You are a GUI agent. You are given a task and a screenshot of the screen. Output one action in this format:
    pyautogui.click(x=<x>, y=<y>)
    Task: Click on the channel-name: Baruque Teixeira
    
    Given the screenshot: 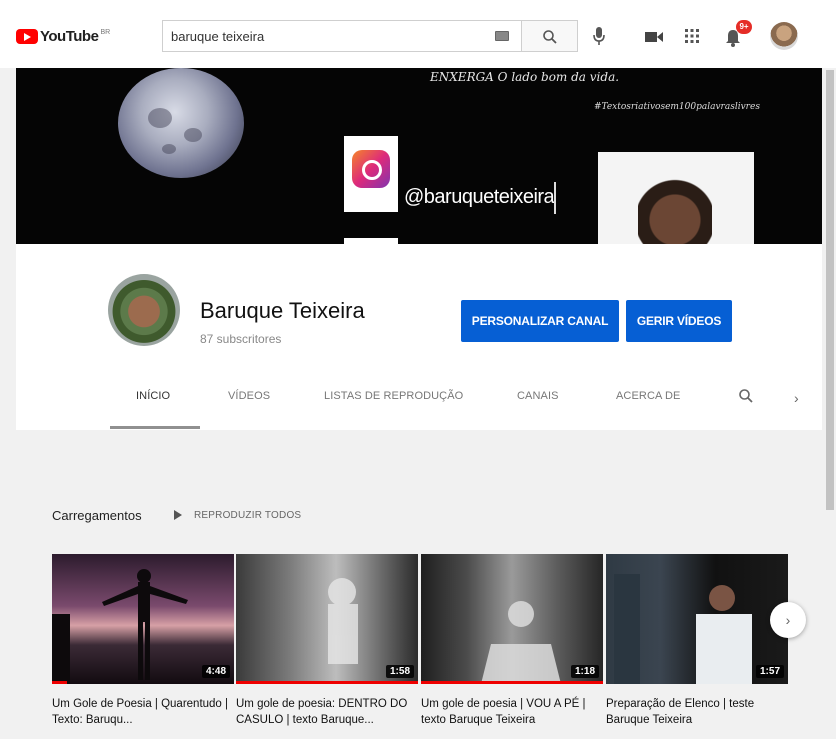 What is the action you would take?
    pyautogui.click(x=282, y=310)
    